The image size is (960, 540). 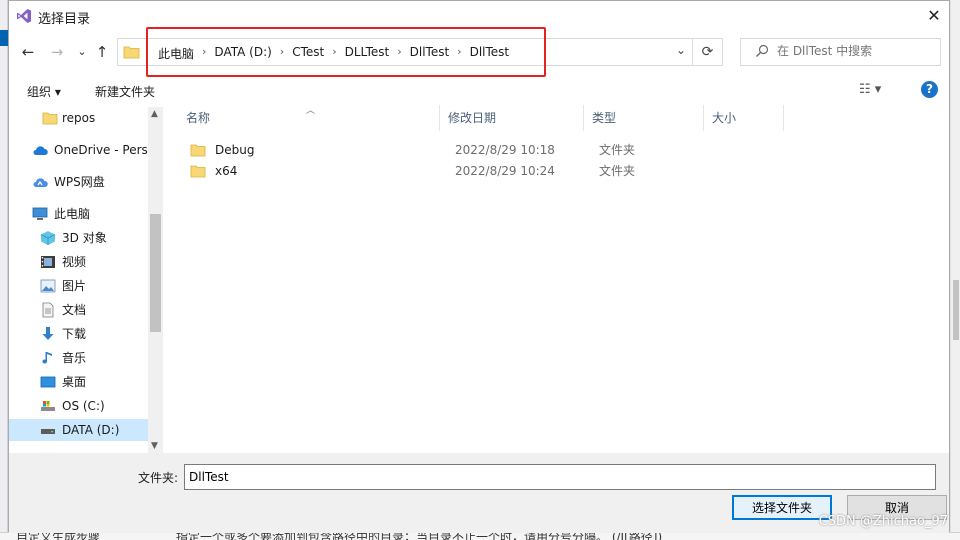 I want to click on nav-item-3d-objects: 3D 对象, so click(x=78, y=238).